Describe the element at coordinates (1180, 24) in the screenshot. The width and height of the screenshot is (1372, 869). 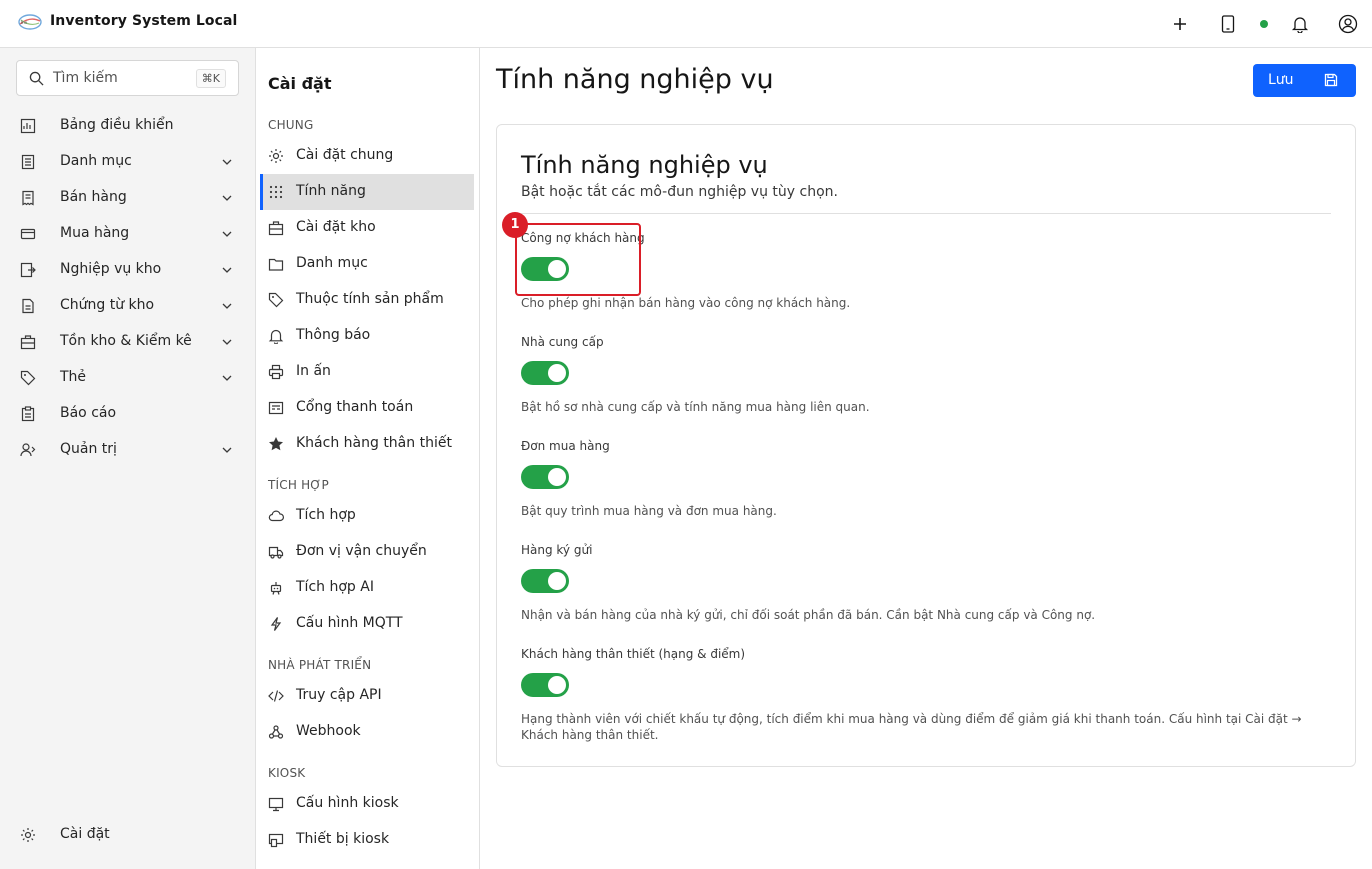
I see `plus-icon` at that location.